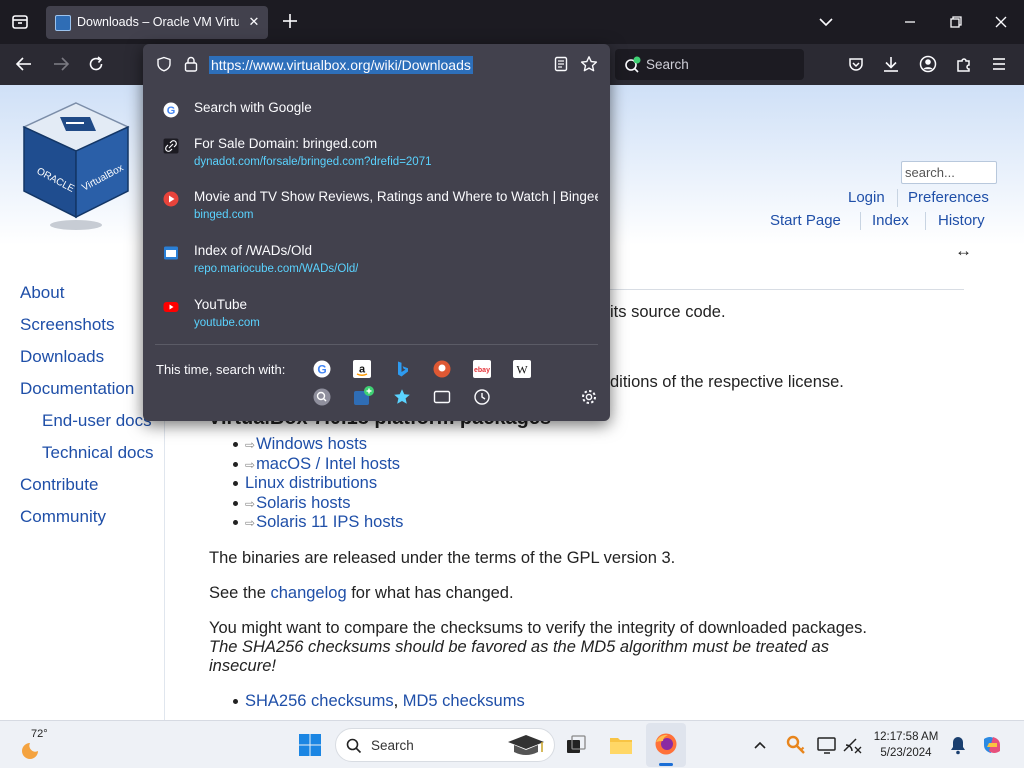 The height and width of the screenshot is (768, 1024). Describe the element at coordinates (482, 397) in the screenshot. I see `history-clock-icon` at that location.